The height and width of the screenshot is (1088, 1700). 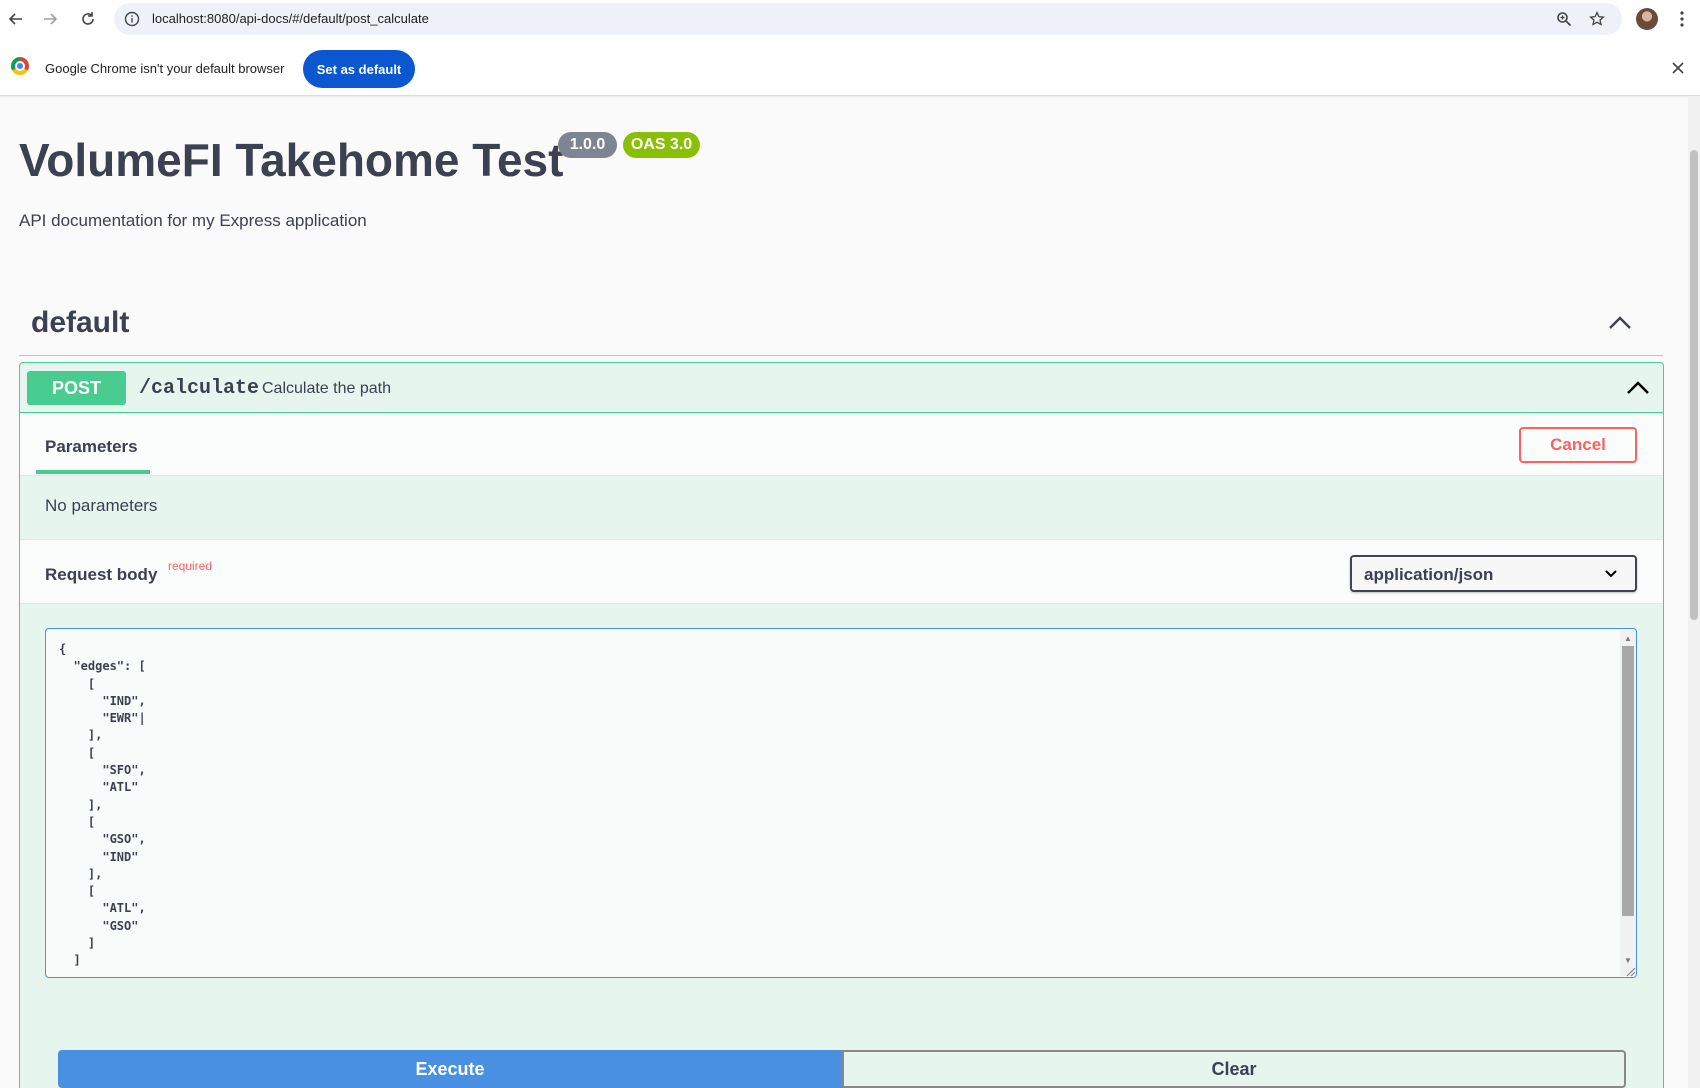 What do you see at coordinates (88, 19) in the screenshot?
I see `reload-icon` at bounding box center [88, 19].